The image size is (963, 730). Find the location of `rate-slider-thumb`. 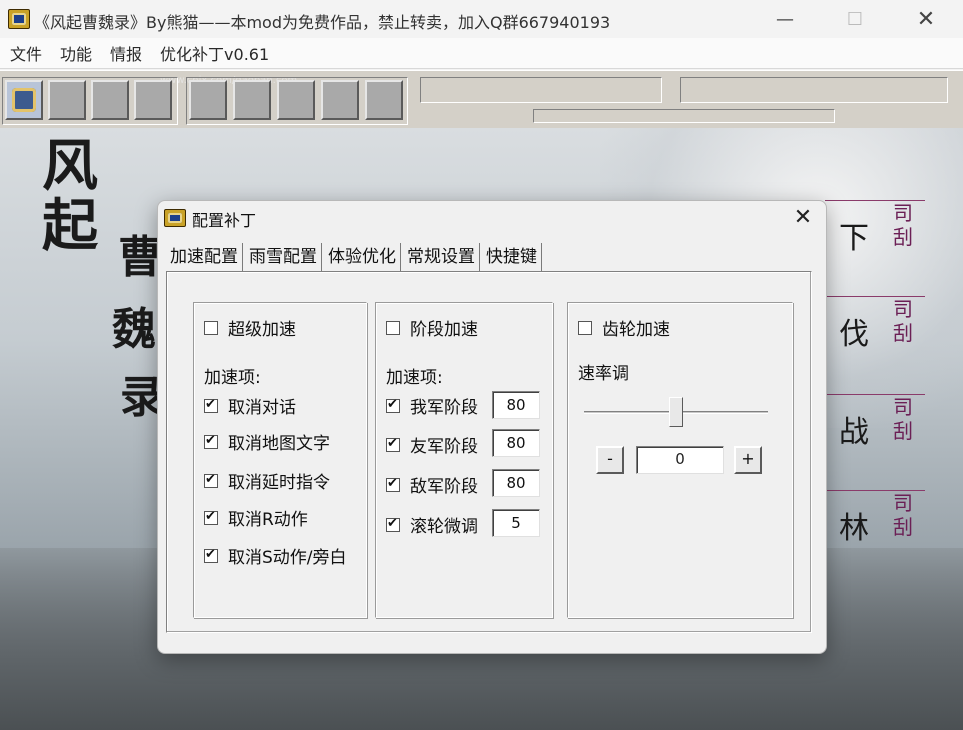

rate-slider-thumb is located at coordinates (676, 412).